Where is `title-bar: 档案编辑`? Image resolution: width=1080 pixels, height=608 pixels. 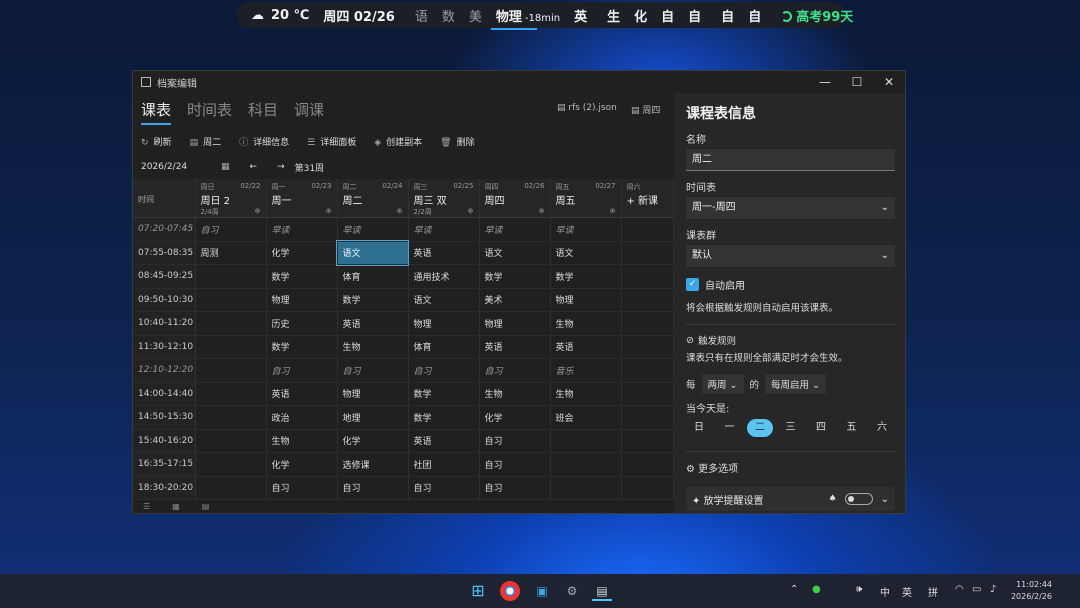 title-bar: 档案编辑 is located at coordinates (519, 82).